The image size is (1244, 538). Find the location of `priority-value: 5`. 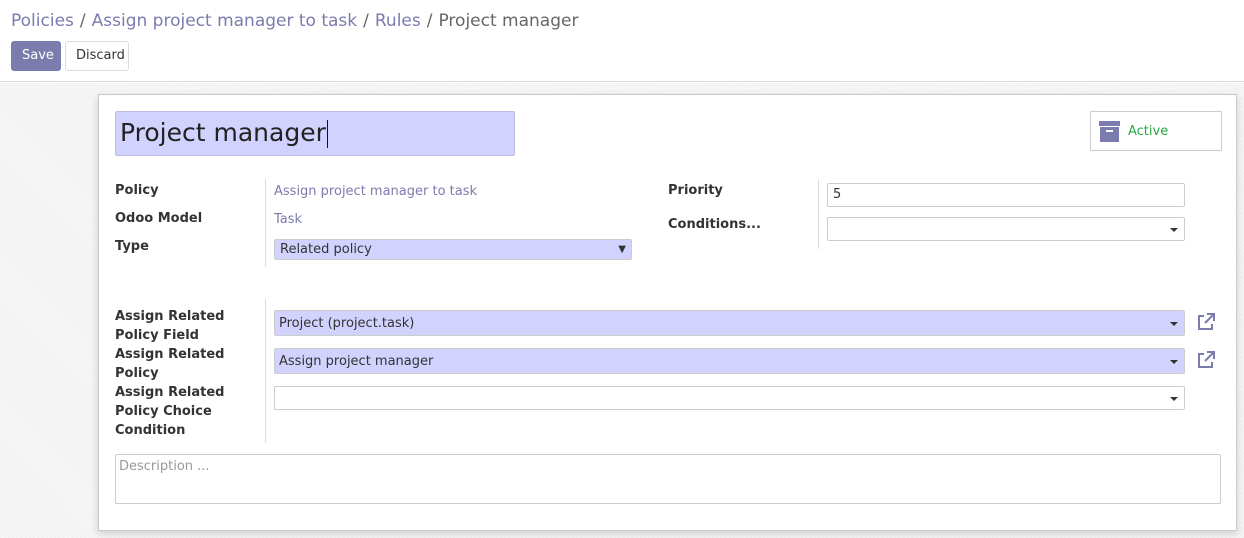

priority-value: 5 is located at coordinates (837, 194).